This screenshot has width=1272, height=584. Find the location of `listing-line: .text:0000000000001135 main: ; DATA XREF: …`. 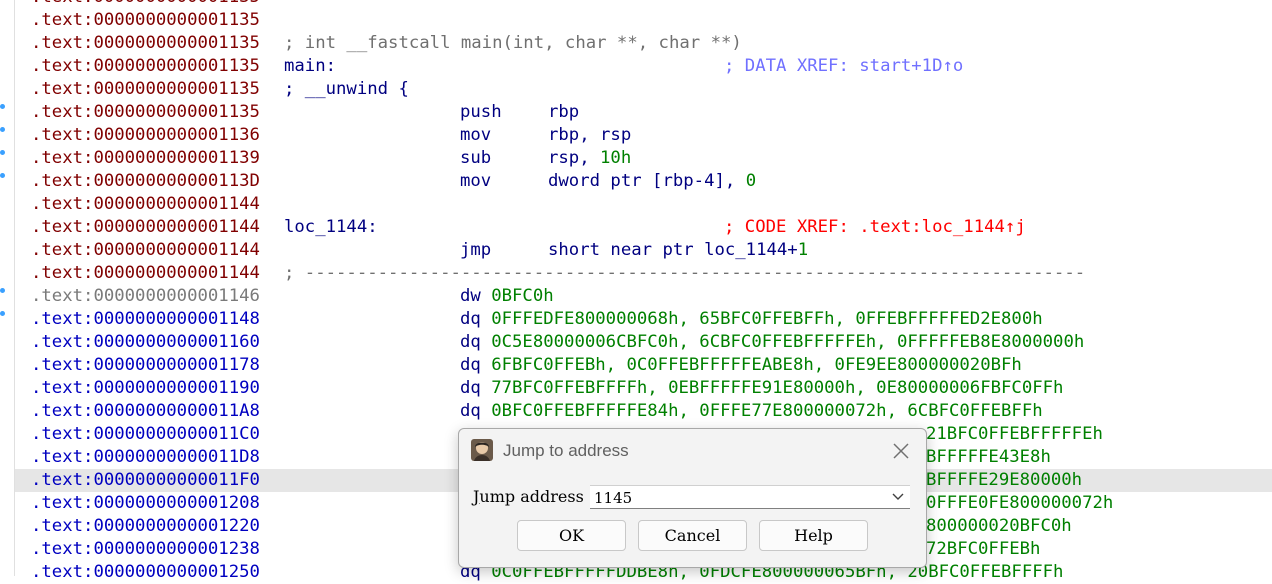

listing-line: .text:0000000000001135 main: ; DATA XREF: … is located at coordinates (643, 66).